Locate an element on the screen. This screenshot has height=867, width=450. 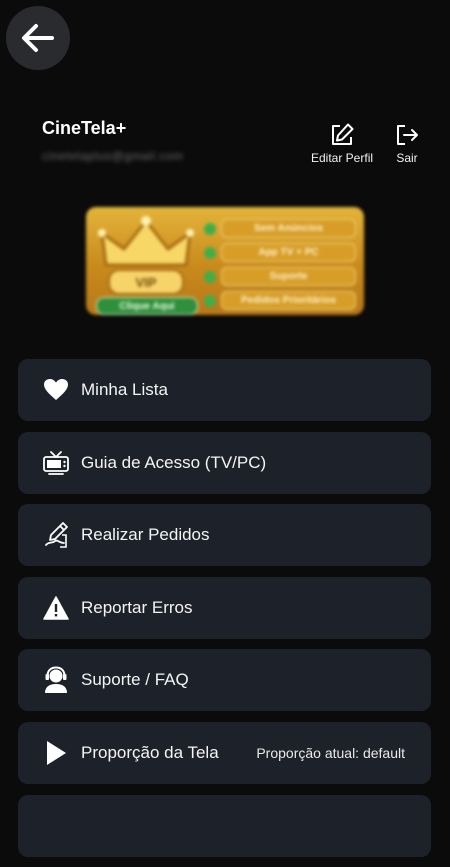
vip-feature-label: Pedidos Prioritários is located at coordinates (288, 300).